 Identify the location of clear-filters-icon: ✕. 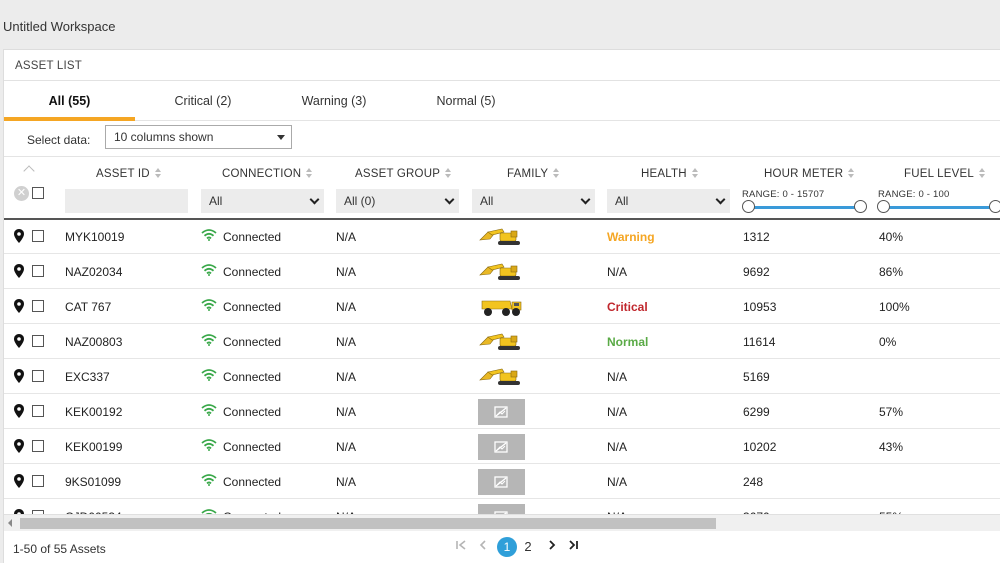
(21, 193).